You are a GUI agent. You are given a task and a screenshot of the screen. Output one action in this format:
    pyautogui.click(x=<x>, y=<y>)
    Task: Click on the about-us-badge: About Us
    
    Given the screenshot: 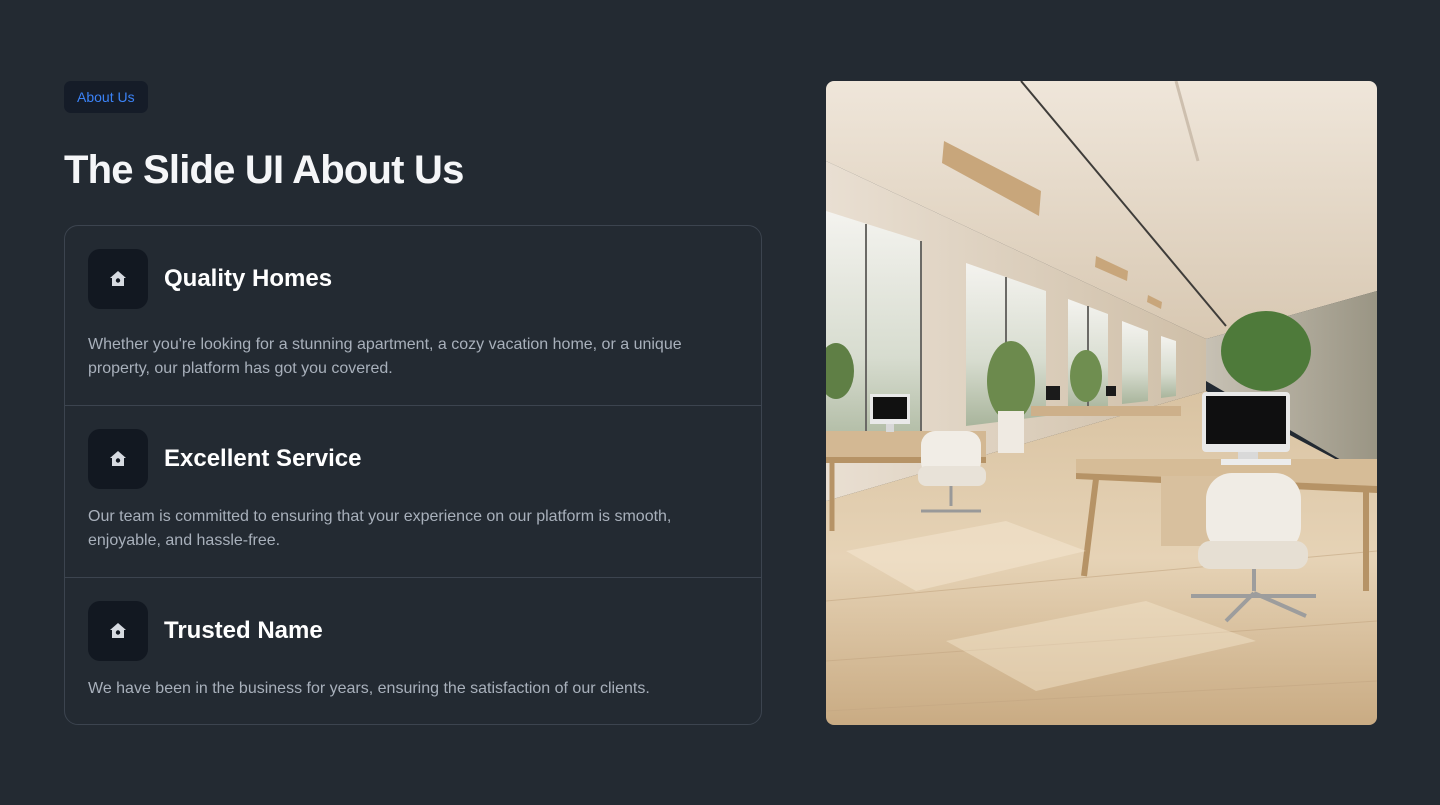 What is the action you would take?
    pyautogui.click(x=106, y=97)
    